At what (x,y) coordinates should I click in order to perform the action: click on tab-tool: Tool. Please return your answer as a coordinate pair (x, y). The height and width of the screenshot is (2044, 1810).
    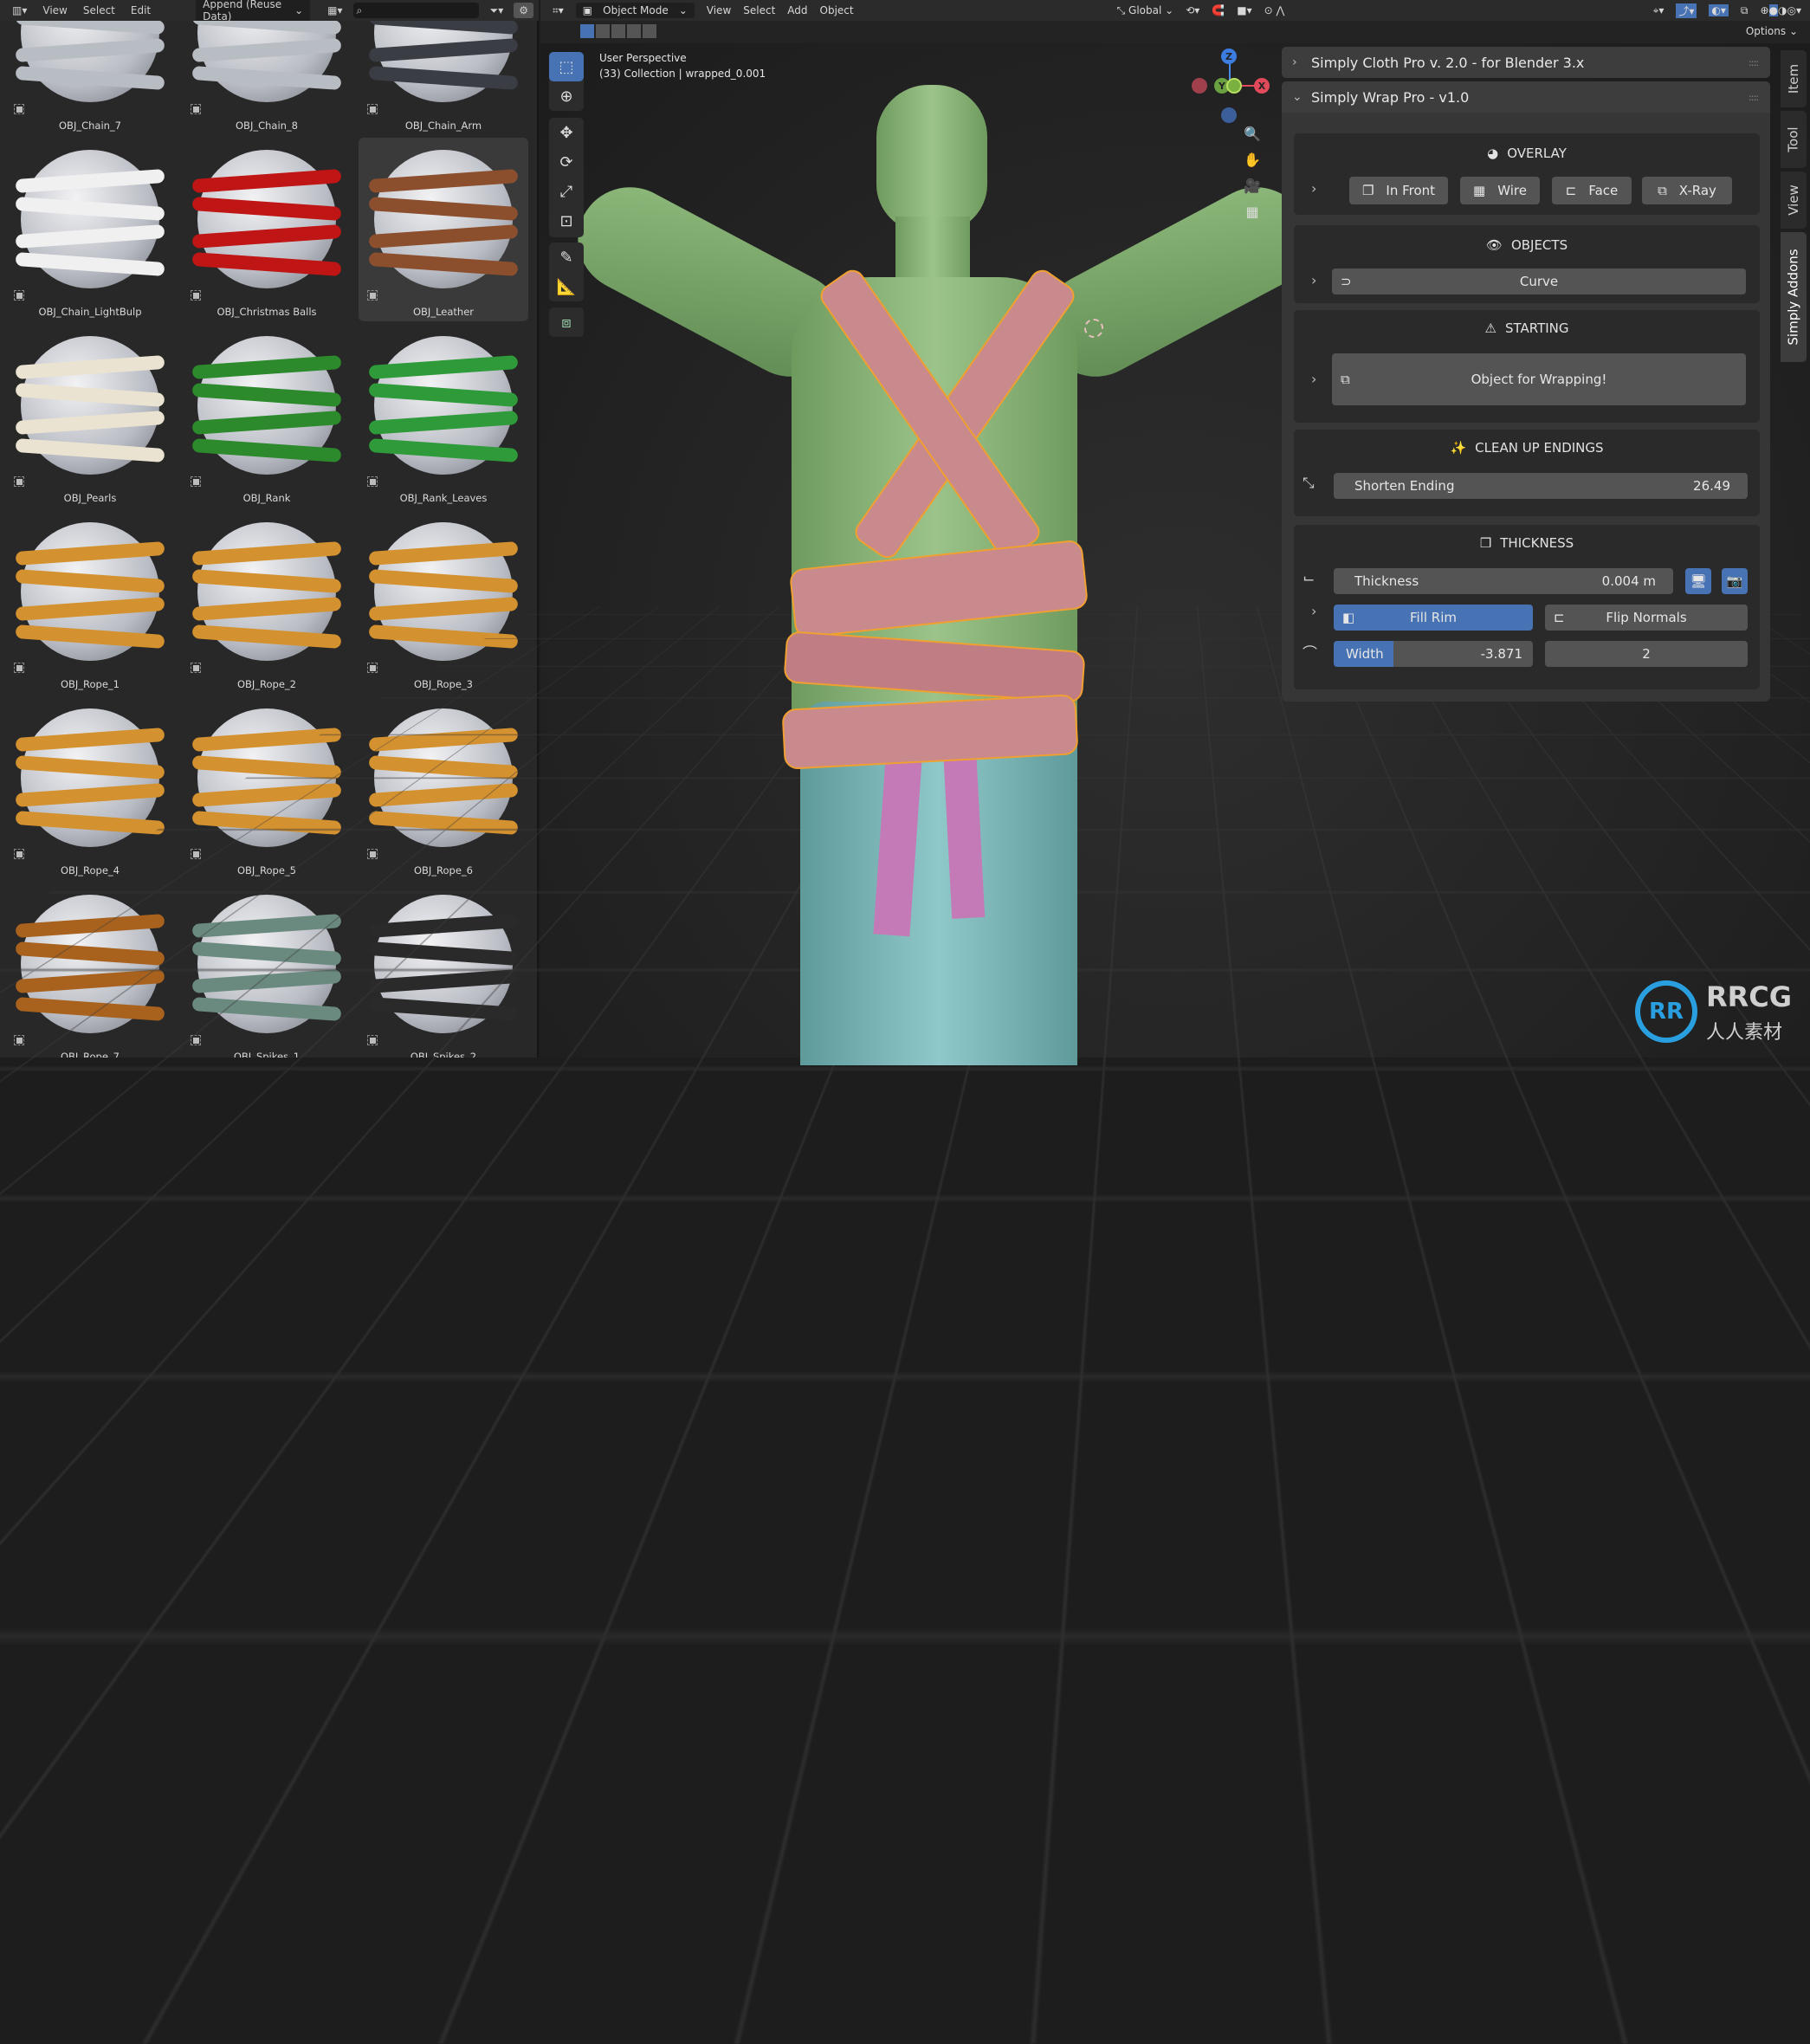
    Looking at the image, I should click on (1794, 139).